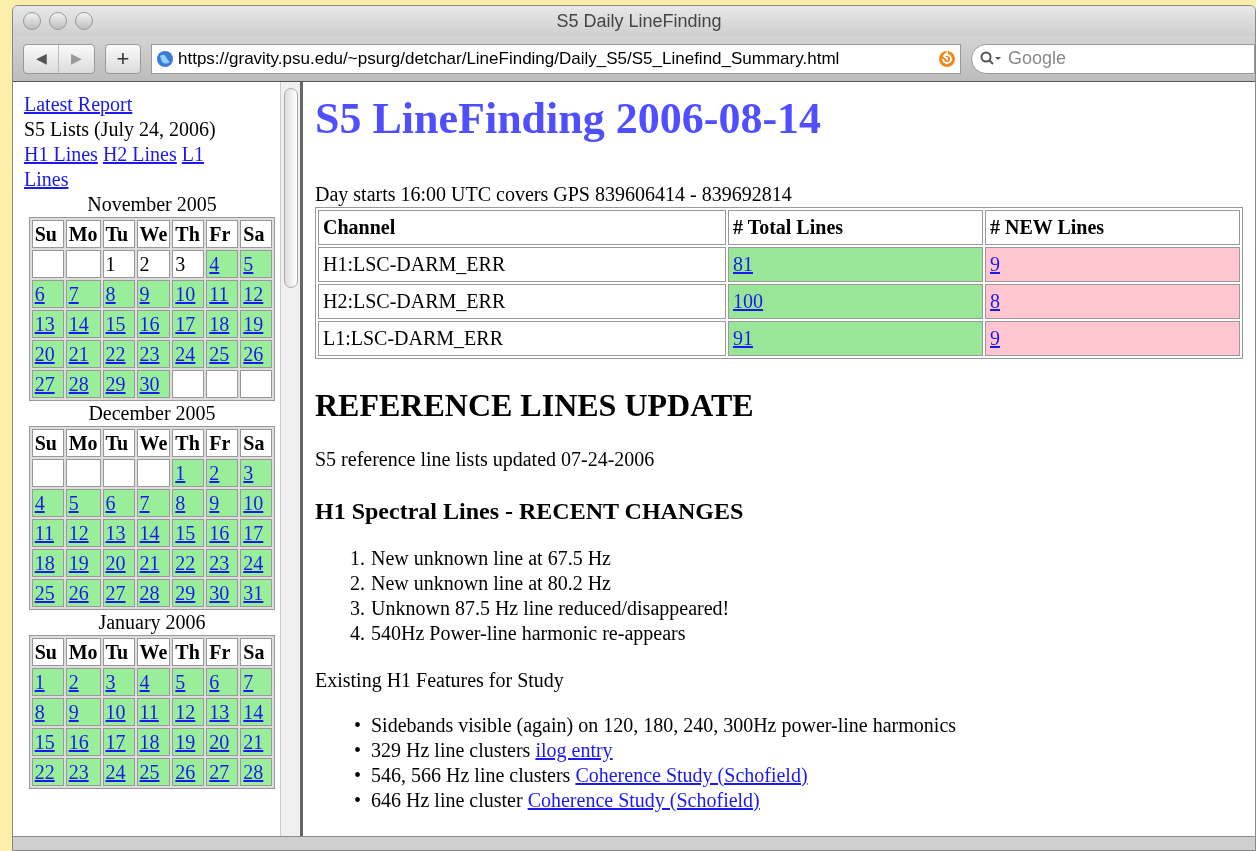 This screenshot has height=851, width=1256. Describe the element at coordinates (139, 154) in the screenshot. I see `line-list-link: H2 Lines` at that location.